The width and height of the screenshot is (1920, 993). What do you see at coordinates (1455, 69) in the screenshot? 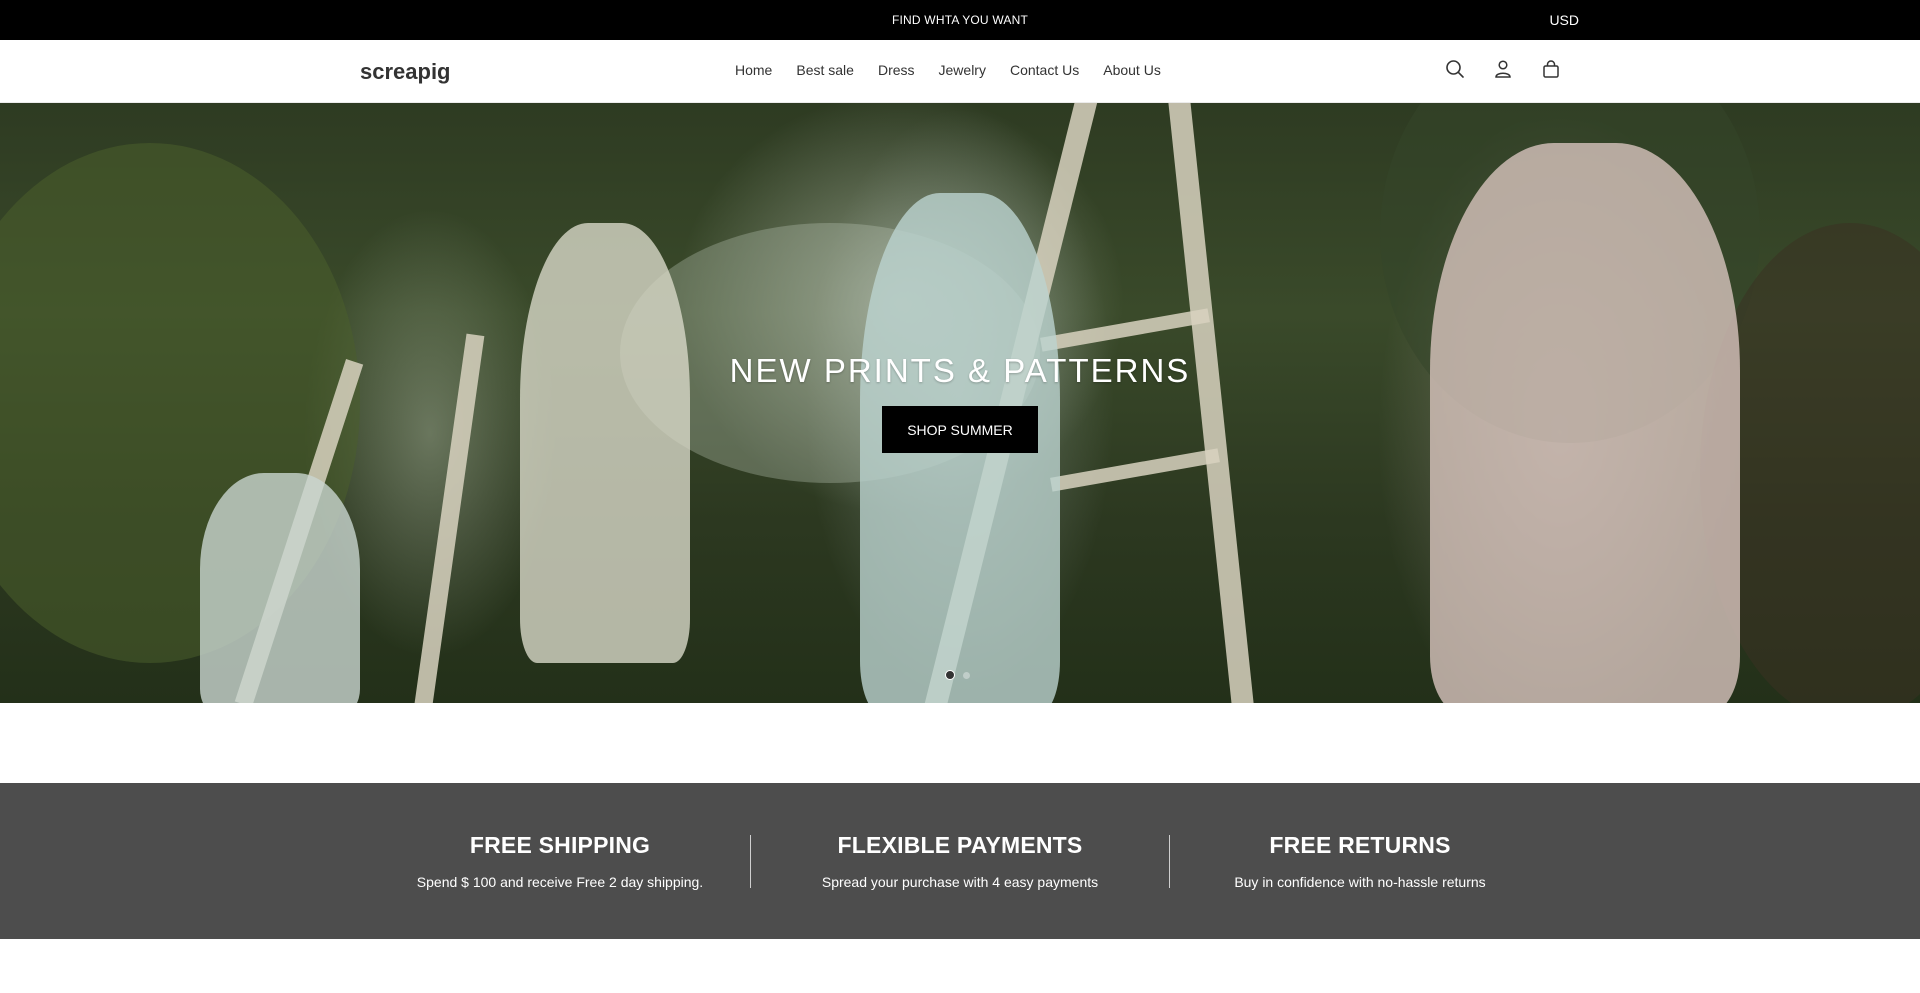
I see `search-icon` at bounding box center [1455, 69].